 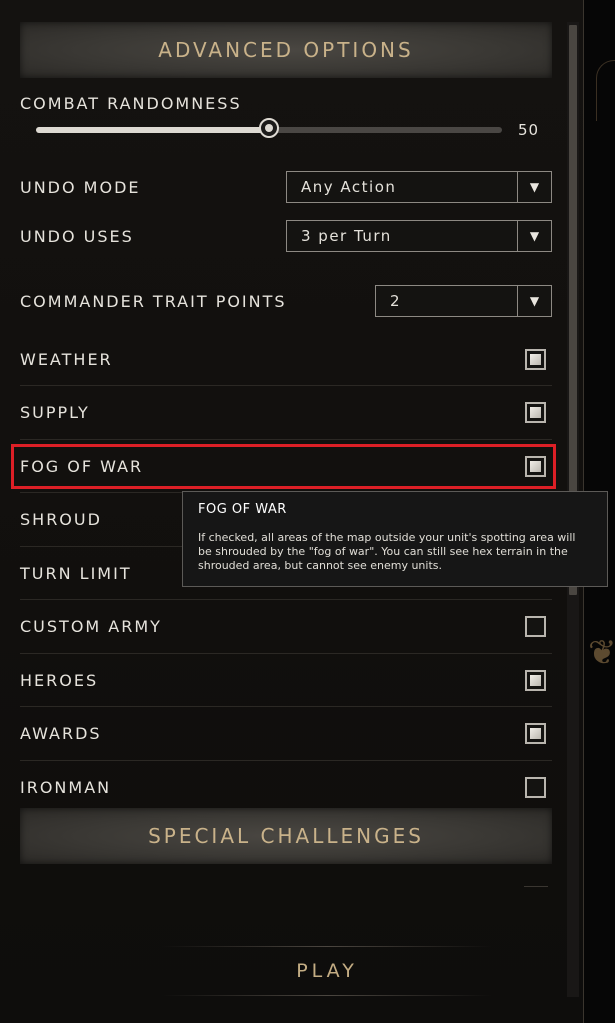 What do you see at coordinates (59, 680) in the screenshot?
I see `toggle-label-heroes: HEROES` at bounding box center [59, 680].